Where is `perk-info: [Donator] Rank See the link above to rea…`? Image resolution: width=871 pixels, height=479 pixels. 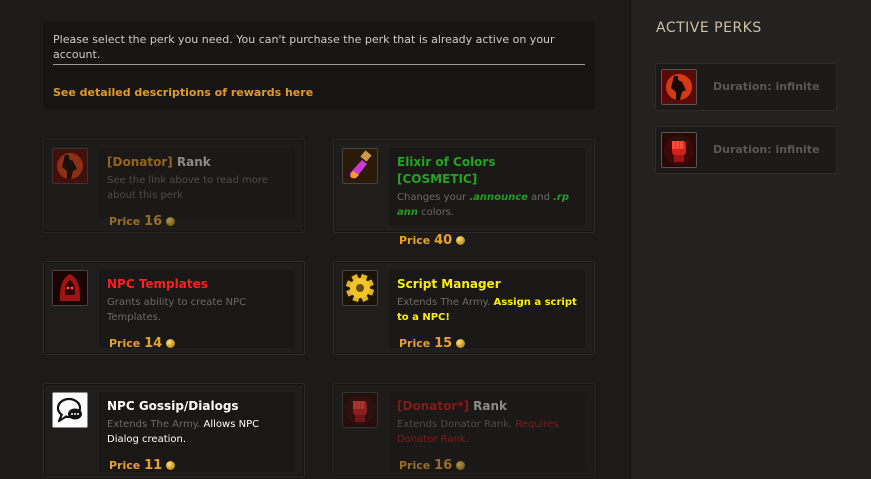
perk-info: [Donator] Rank See the link above to rea… is located at coordinates (197, 183).